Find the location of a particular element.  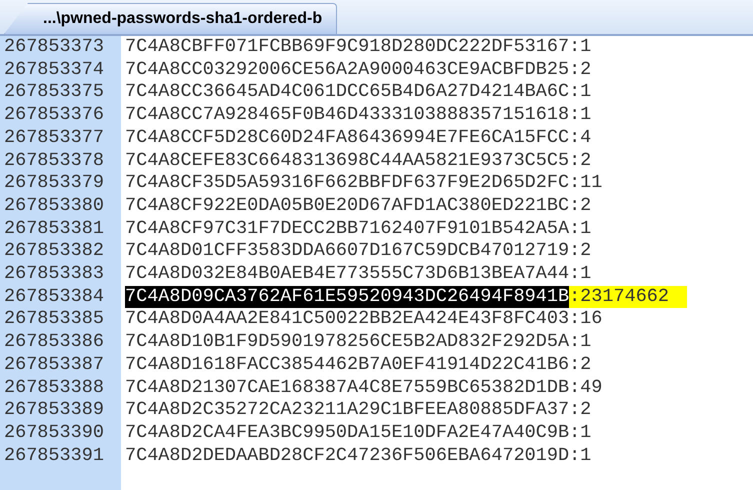

hash-text: 7C4A8D2C35272CA23211A29C1BFEEA80885DFA37 is located at coordinates (347, 410).